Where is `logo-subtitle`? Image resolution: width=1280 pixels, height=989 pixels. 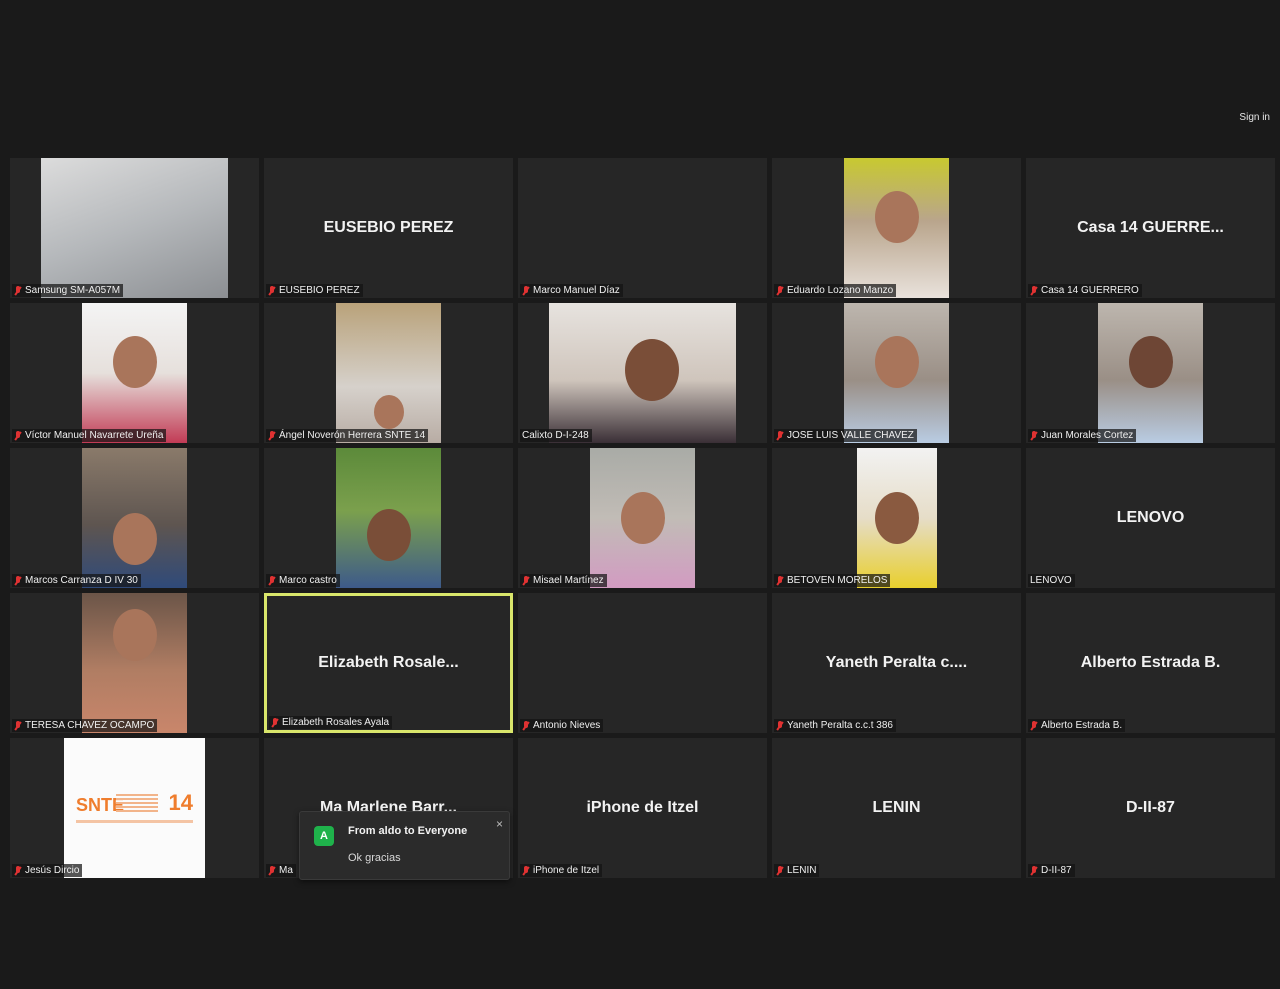 logo-subtitle is located at coordinates (137, 804).